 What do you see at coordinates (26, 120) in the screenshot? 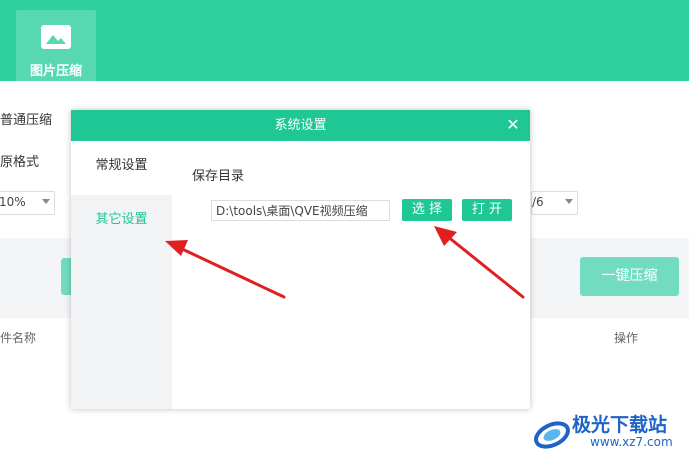
I see `compress-mode-label: 普通压缩` at bounding box center [26, 120].